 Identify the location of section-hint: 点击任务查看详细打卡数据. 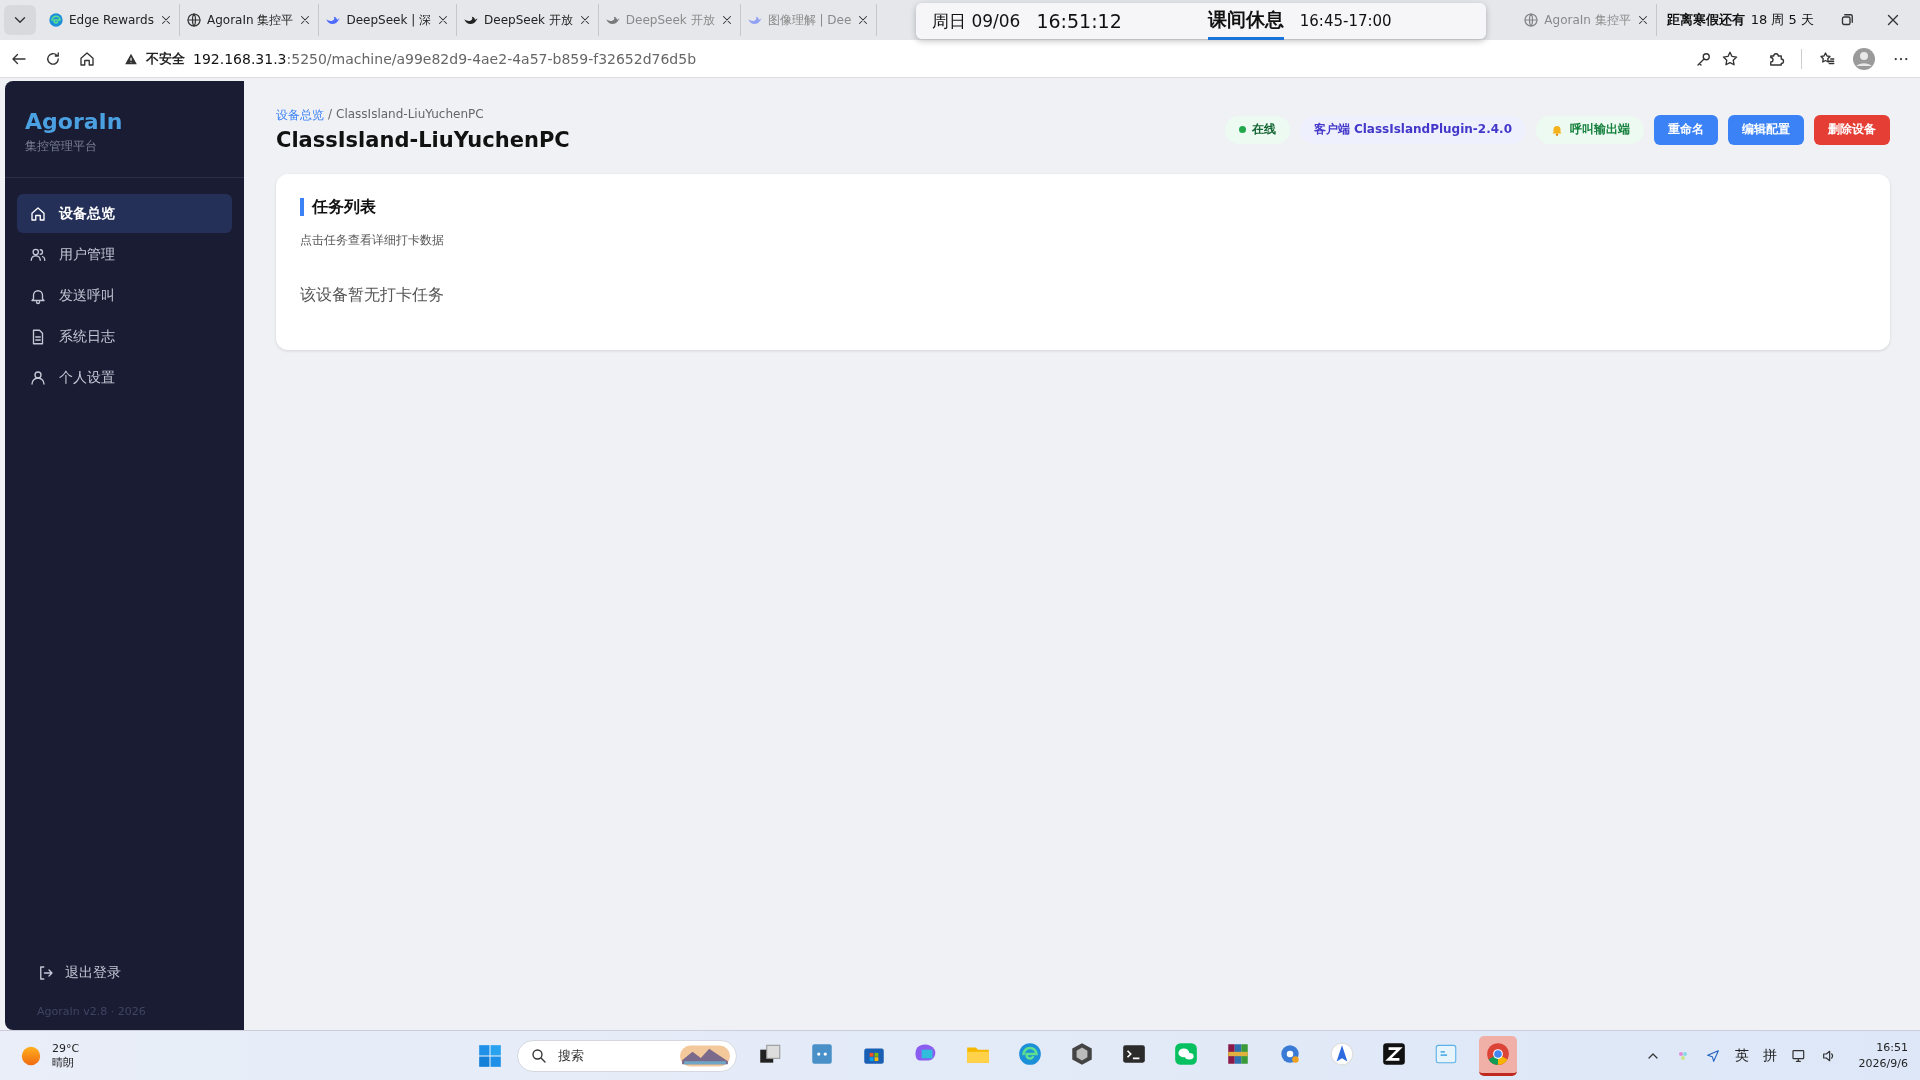
(372, 240).